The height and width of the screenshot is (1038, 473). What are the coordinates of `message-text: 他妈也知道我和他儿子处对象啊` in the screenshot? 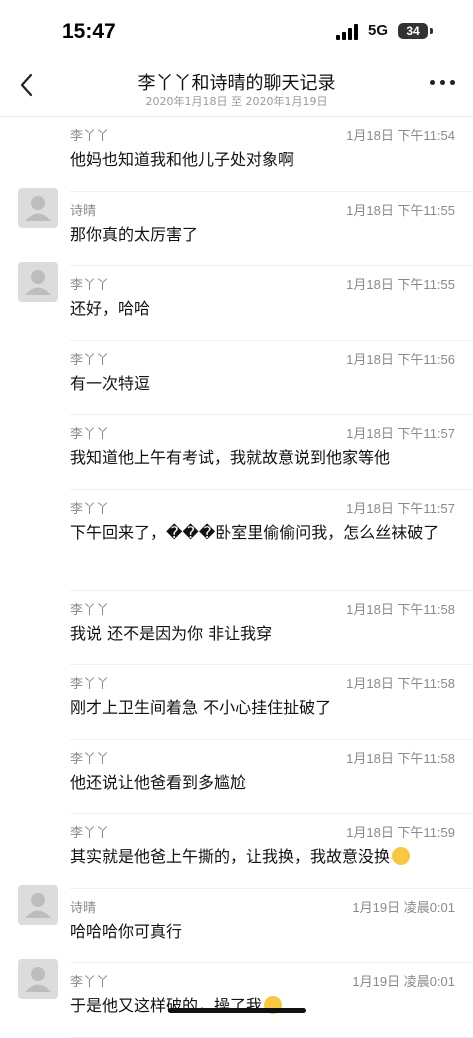 It's located at (264, 160).